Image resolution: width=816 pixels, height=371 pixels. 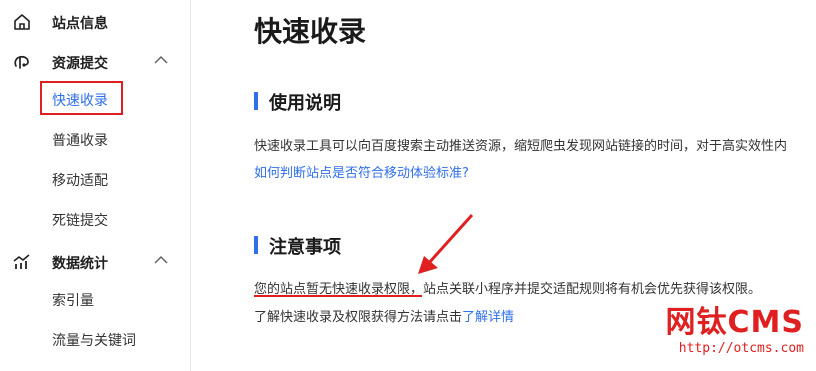 I want to click on mobile-standard-link: 如何判断站点是否符合移动体验标准?, so click(x=361, y=171).